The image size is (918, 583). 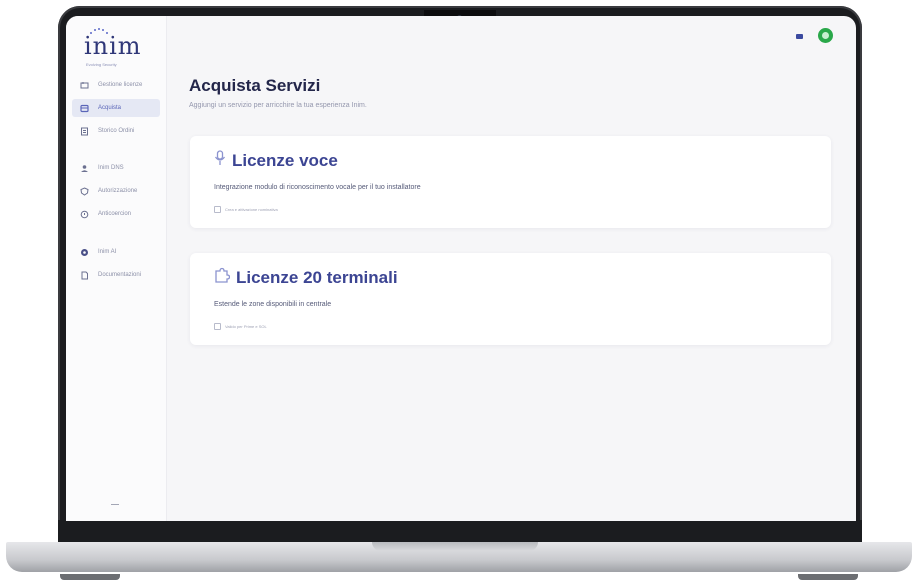 I want to click on sidebar-item-documentazioni: Documentazioni, so click(x=116, y=275).